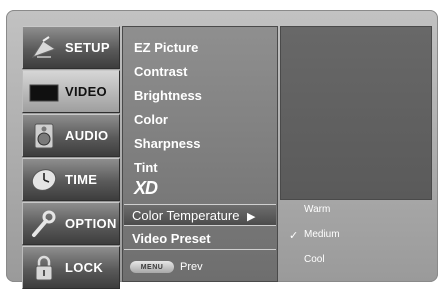  What do you see at coordinates (322, 235) in the screenshot?
I see `option-medium: Medium` at bounding box center [322, 235].